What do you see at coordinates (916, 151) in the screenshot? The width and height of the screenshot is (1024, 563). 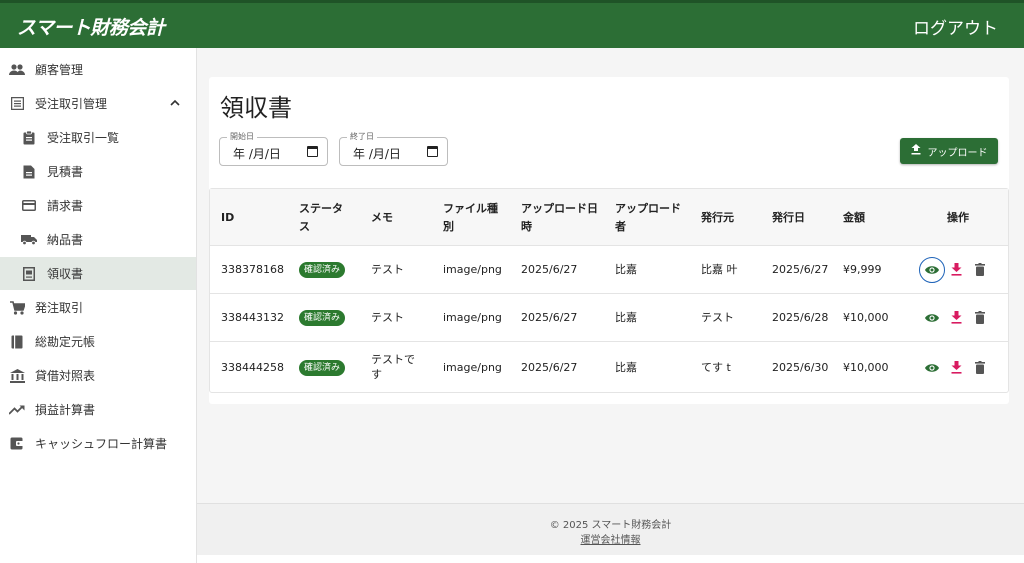 I see `upload-icon` at bounding box center [916, 151].